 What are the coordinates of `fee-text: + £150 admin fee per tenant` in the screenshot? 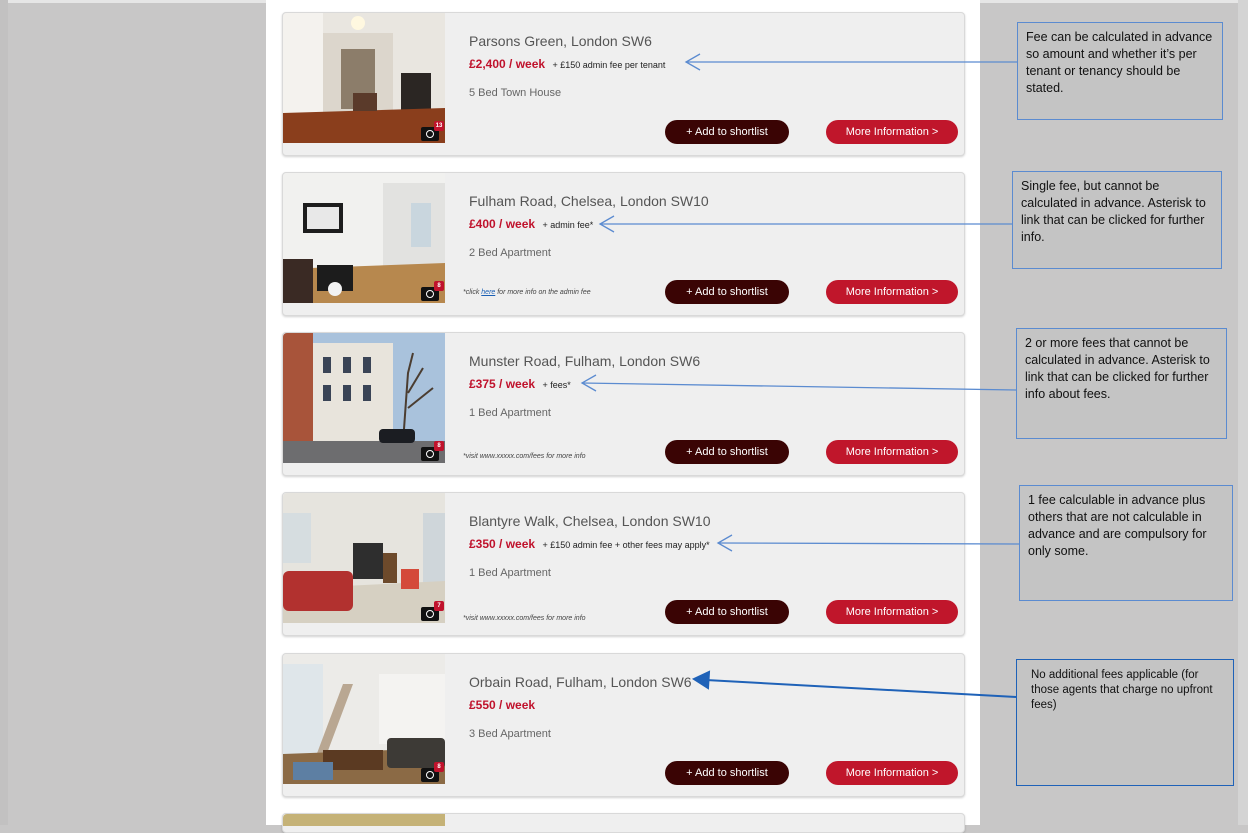 It's located at (609, 65).